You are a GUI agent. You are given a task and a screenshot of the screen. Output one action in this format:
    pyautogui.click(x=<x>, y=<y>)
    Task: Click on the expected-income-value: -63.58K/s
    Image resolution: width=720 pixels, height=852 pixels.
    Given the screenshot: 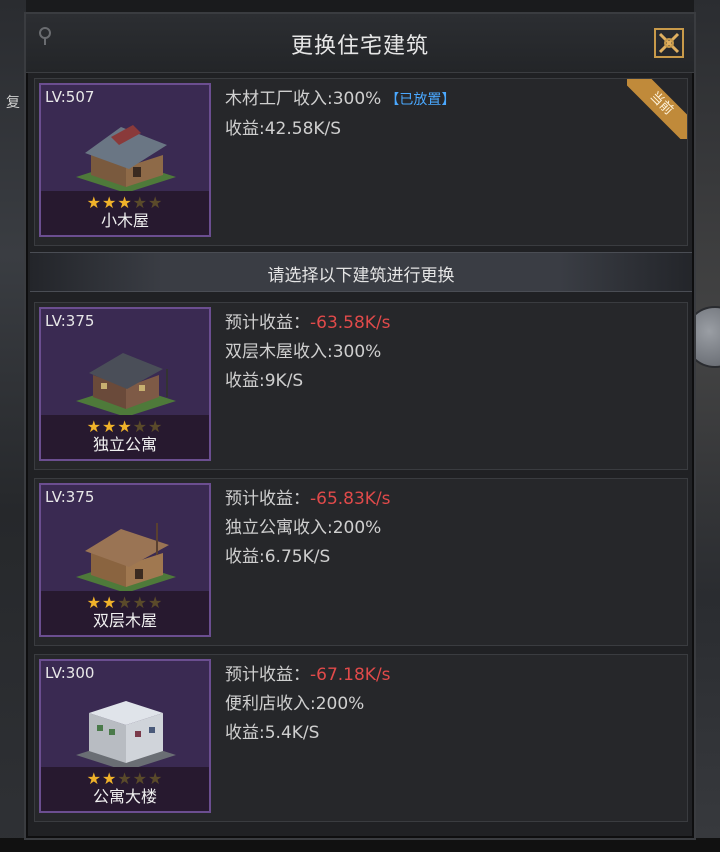 What is the action you would take?
    pyautogui.click(x=350, y=323)
    